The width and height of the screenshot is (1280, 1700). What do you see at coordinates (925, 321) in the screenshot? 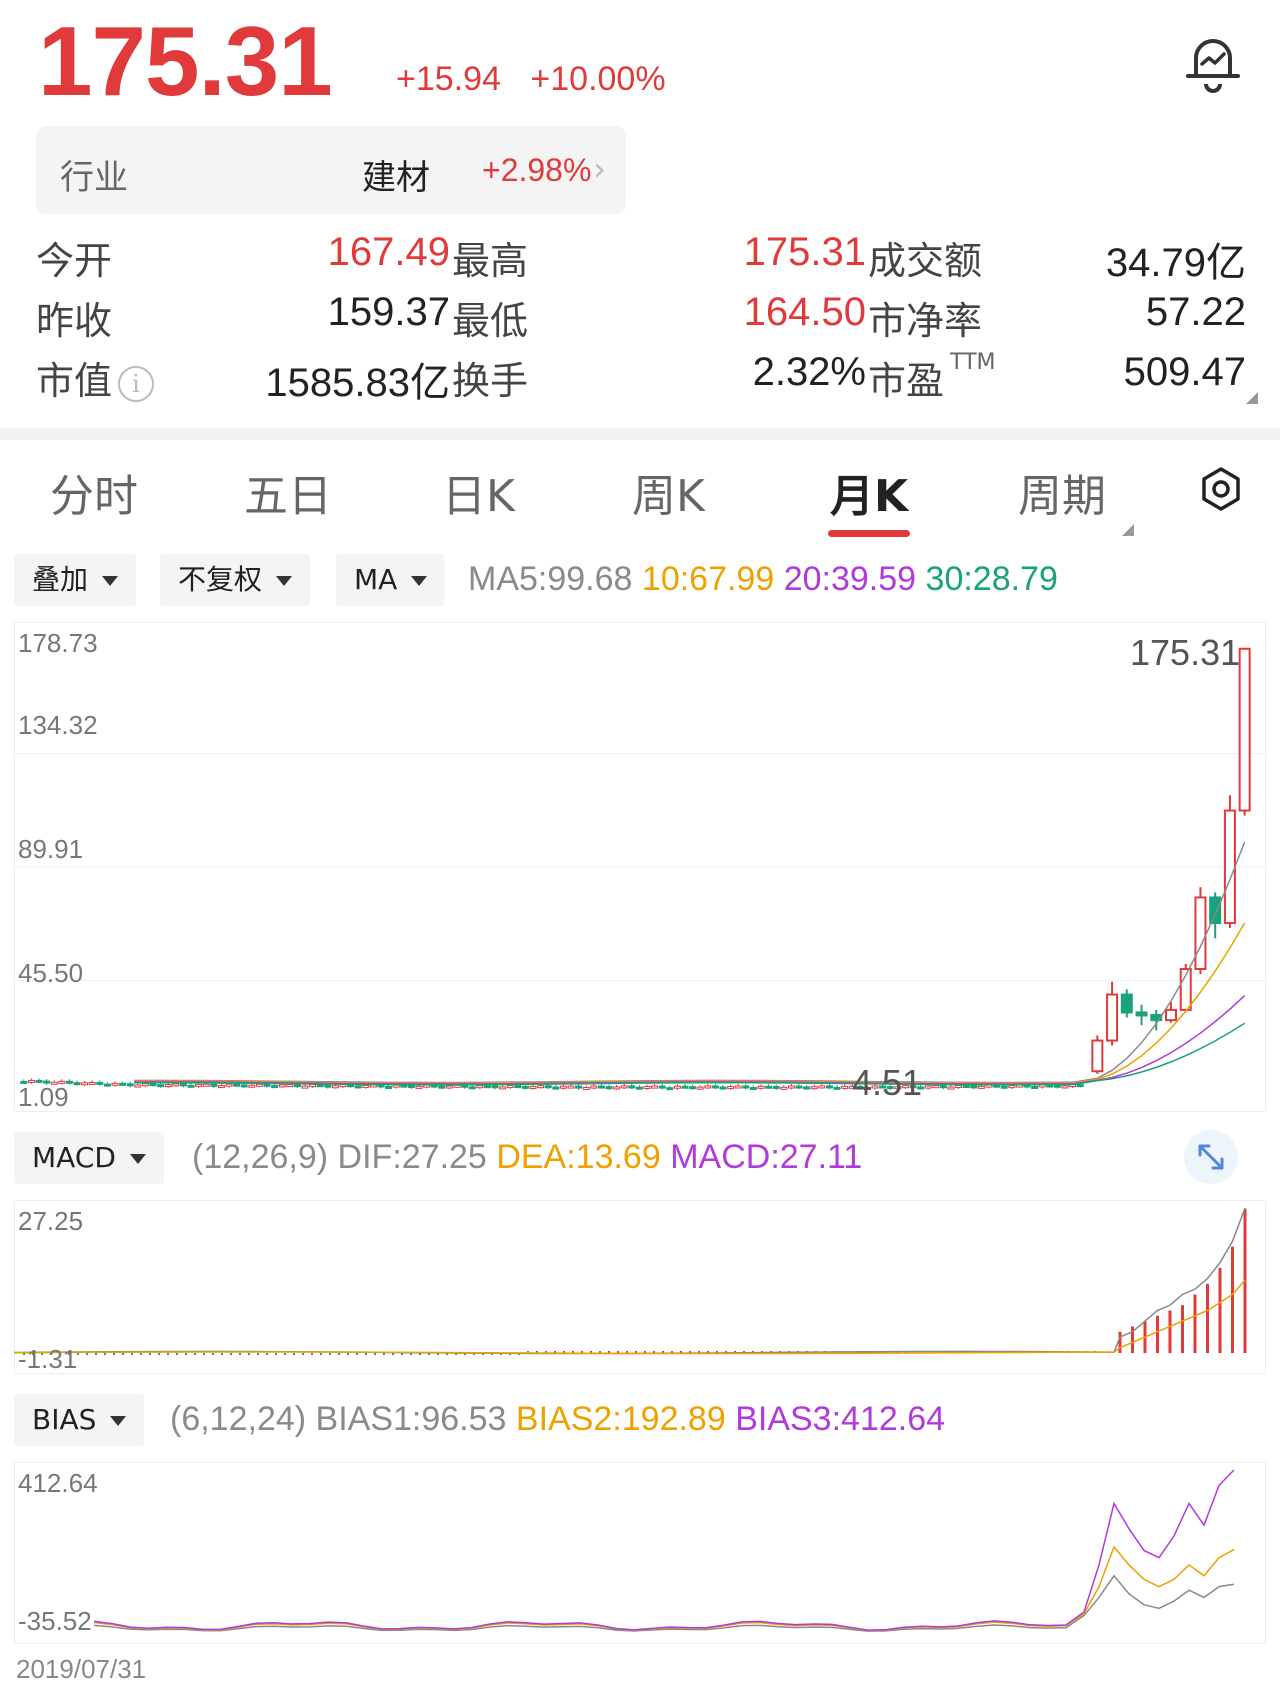
I see `stat-label: 市净率` at bounding box center [925, 321].